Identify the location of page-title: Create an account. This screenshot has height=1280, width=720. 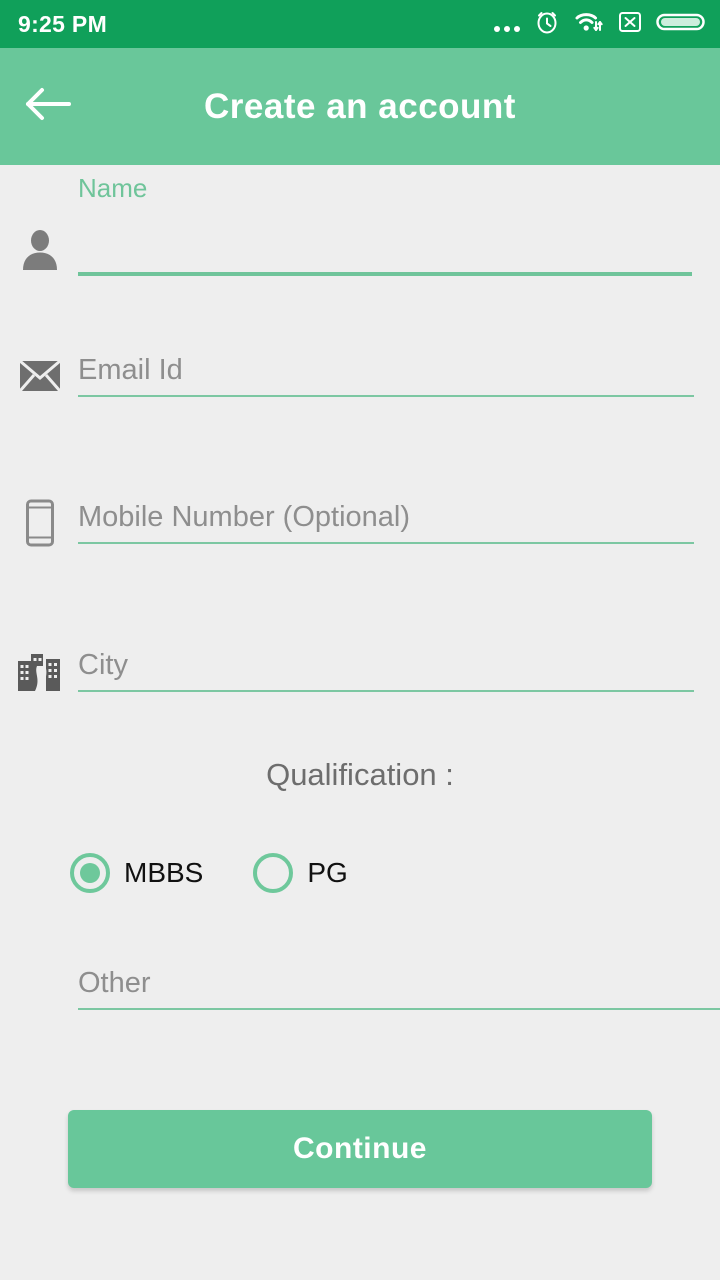
(360, 106).